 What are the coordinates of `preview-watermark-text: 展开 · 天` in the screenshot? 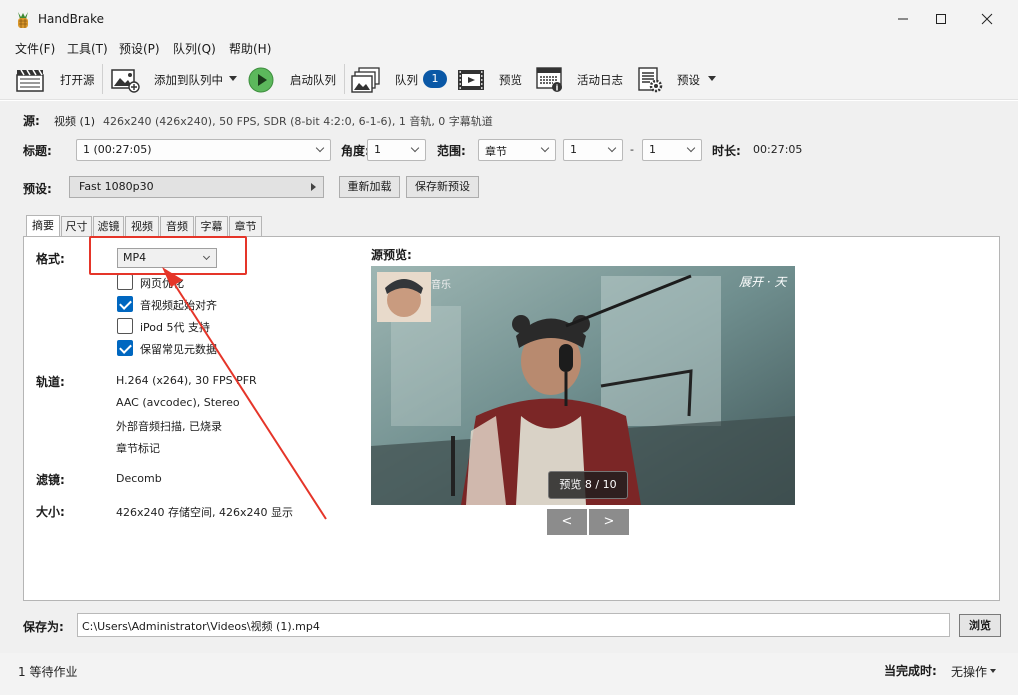 It's located at (763, 282).